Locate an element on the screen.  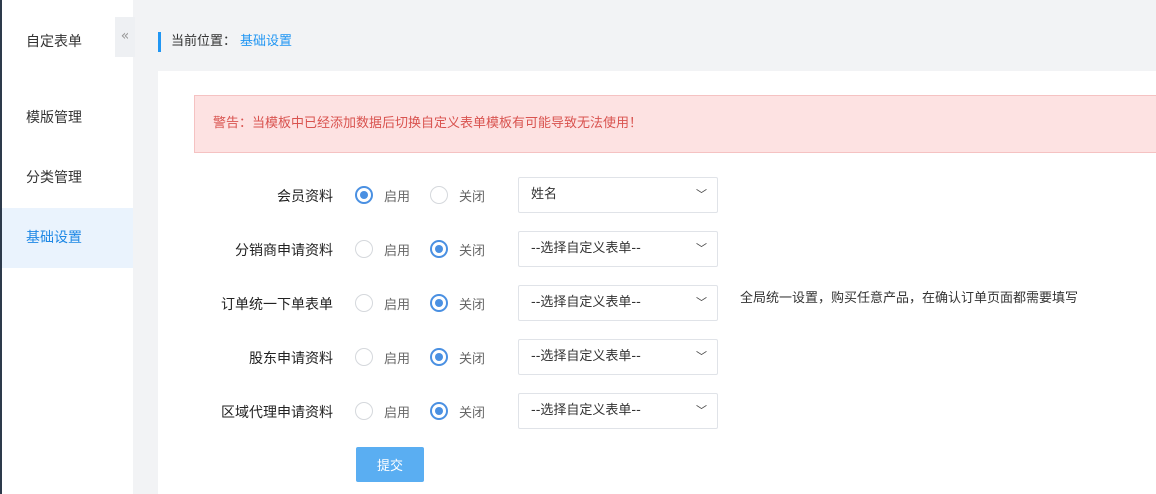
row-label: 股东申请资料 is located at coordinates (291, 359).